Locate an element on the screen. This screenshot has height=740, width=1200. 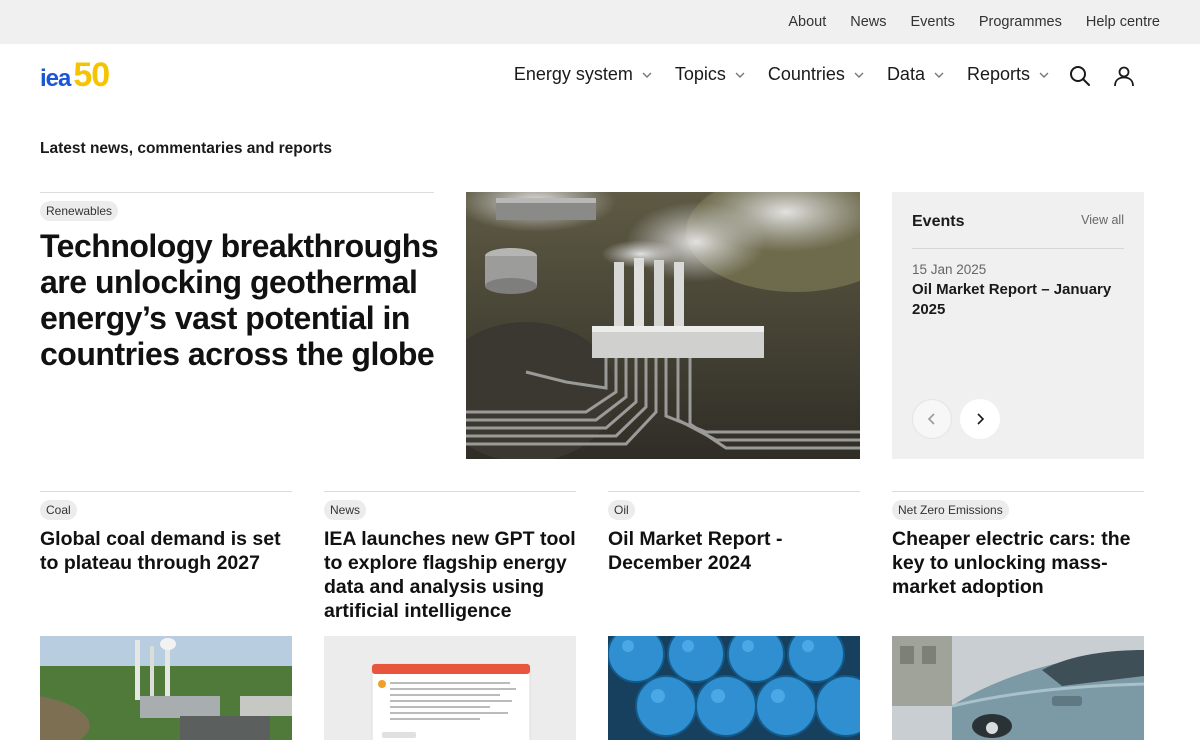
nav-energy-system: Energy system is located at coordinates (583, 74).